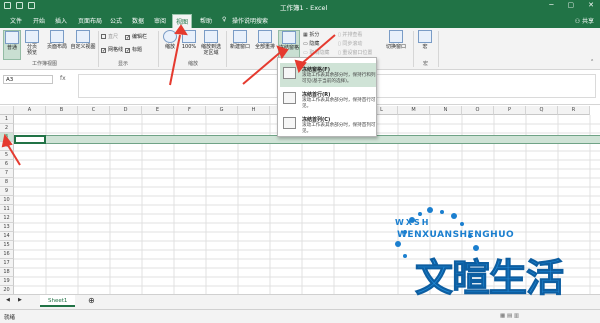  Describe the element at coordinates (112, 50) in the screenshot. I see `gridlines-checkbox: ✓ 网格线` at that location.